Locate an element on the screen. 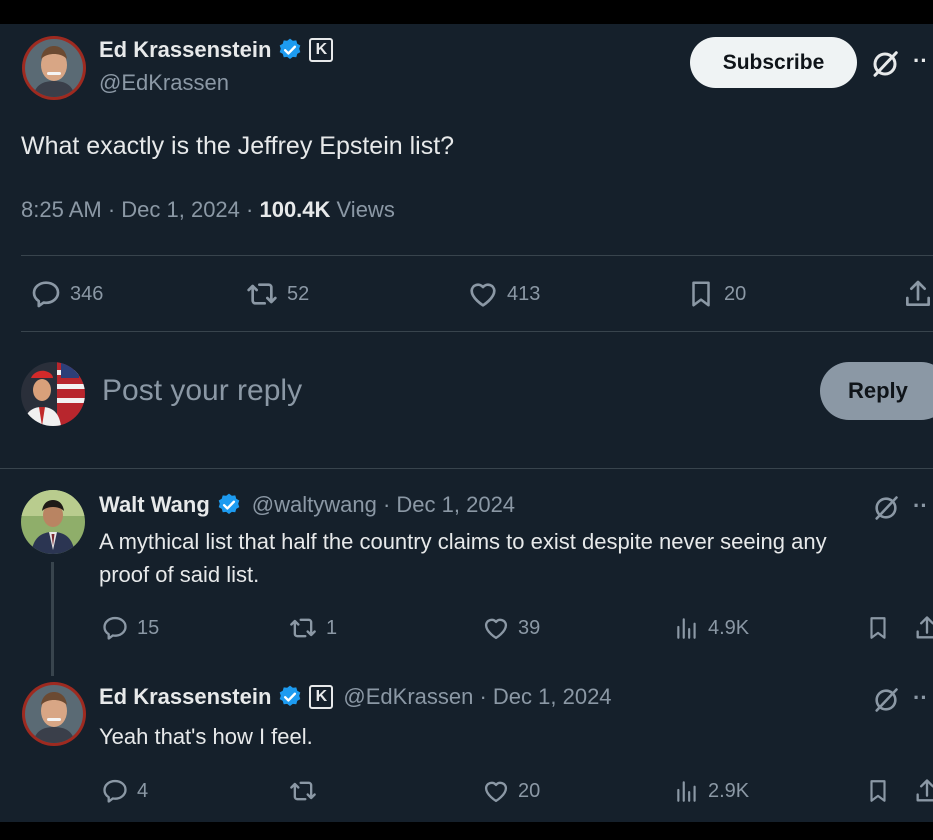 The width and height of the screenshot is (933, 840). reply-count: 15 is located at coordinates (148, 627).